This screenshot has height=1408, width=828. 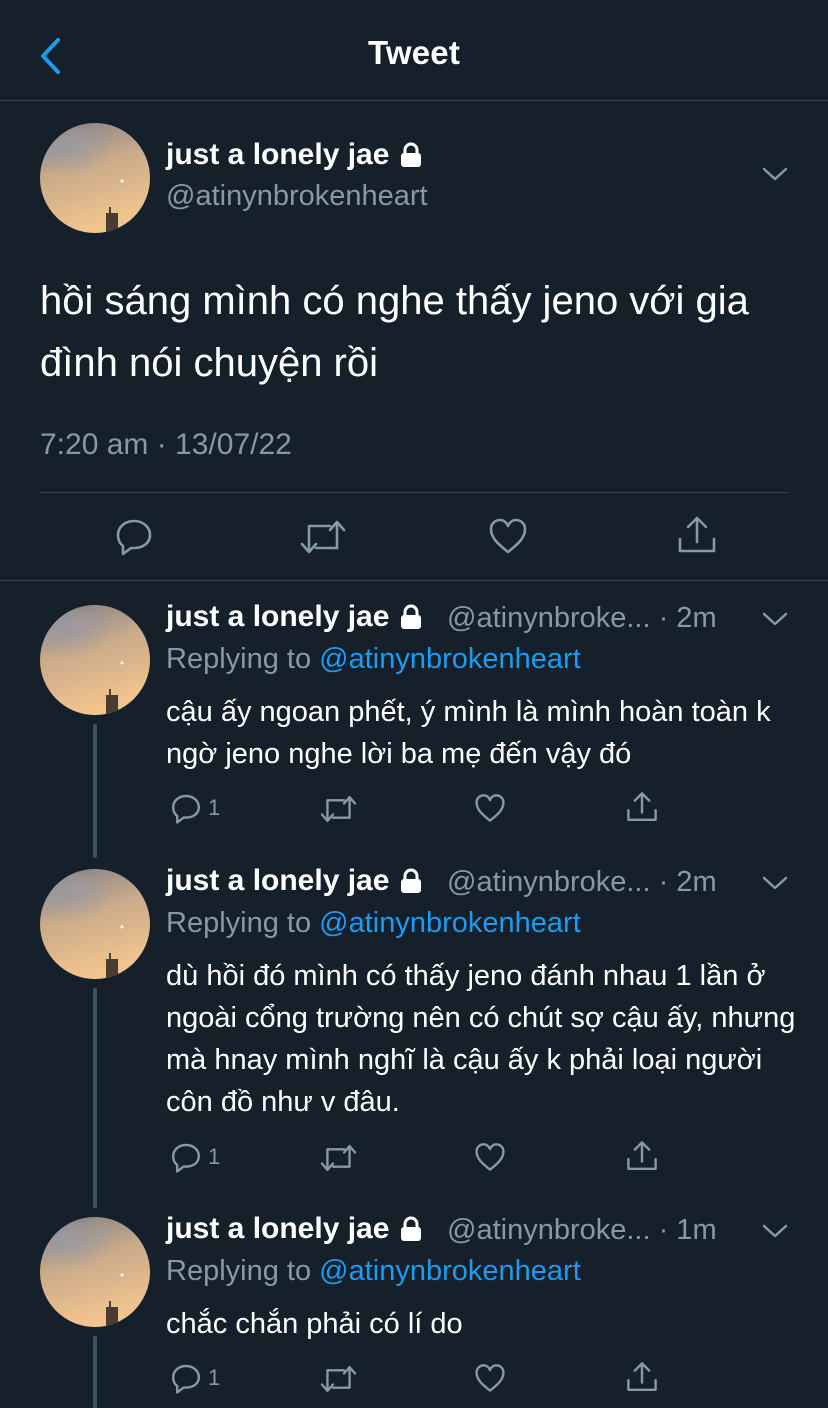 What do you see at coordinates (582, 1230) in the screenshot?
I see `handle-and-time: @atinynbroke... · 1m` at bounding box center [582, 1230].